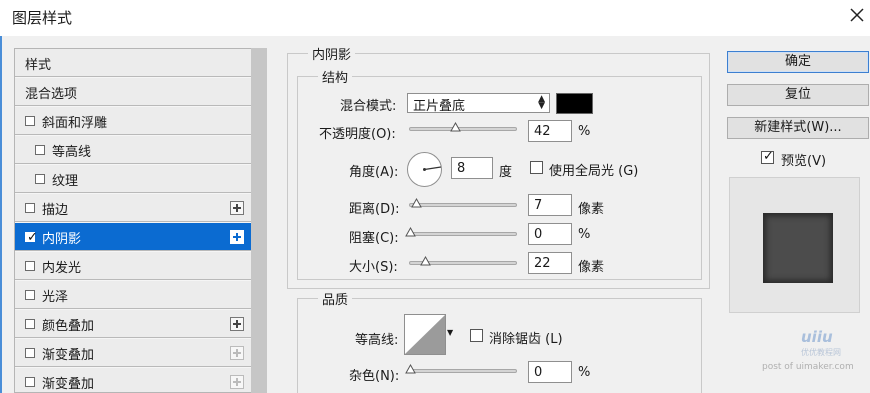 The width and height of the screenshot is (870, 393). I want to click on ok-button: 确定, so click(798, 62).